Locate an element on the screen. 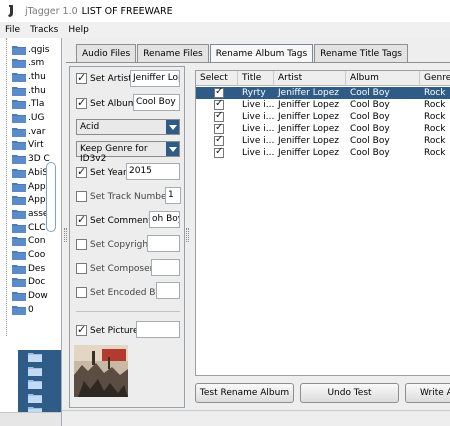 The height and width of the screenshot is (426, 450). genre-mode-select: Keep Genre for ID3v2 is located at coordinates (128, 152).